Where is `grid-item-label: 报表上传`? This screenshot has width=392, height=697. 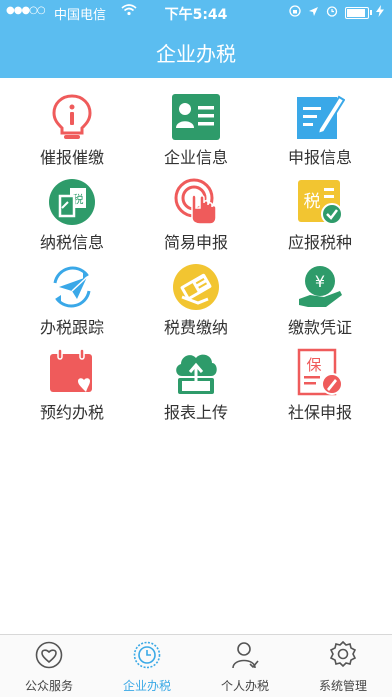 grid-item-label: 报表上传 is located at coordinates (195, 412).